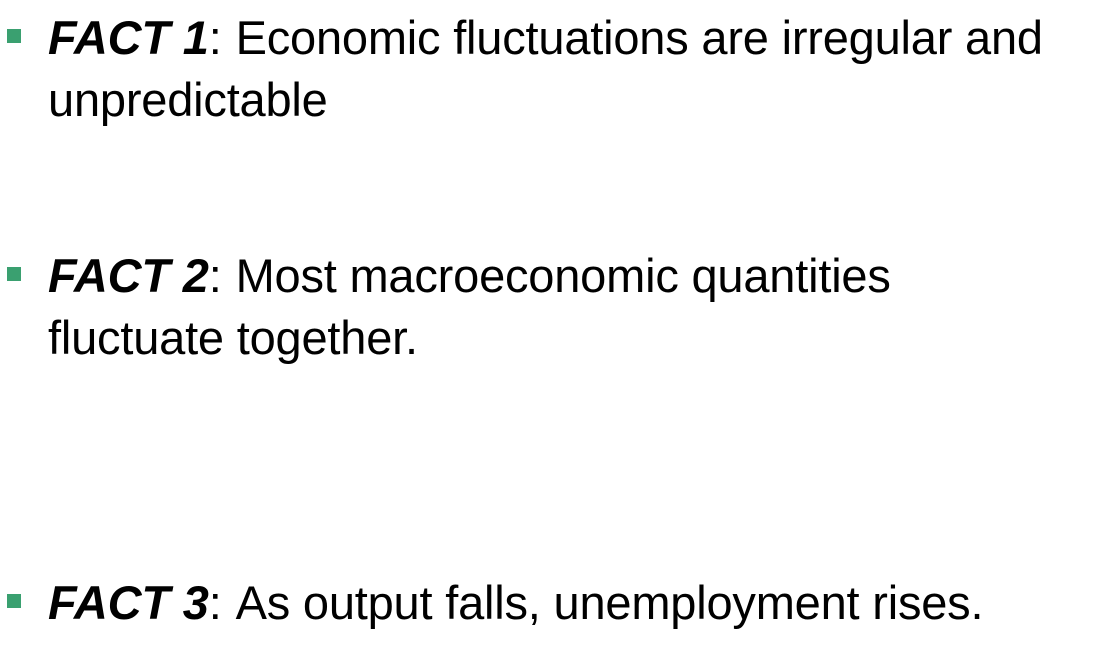  Describe the element at coordinates (233, 337) in the screenshot. I see `fact-body-2-continued: fluctuate together.` at that location.